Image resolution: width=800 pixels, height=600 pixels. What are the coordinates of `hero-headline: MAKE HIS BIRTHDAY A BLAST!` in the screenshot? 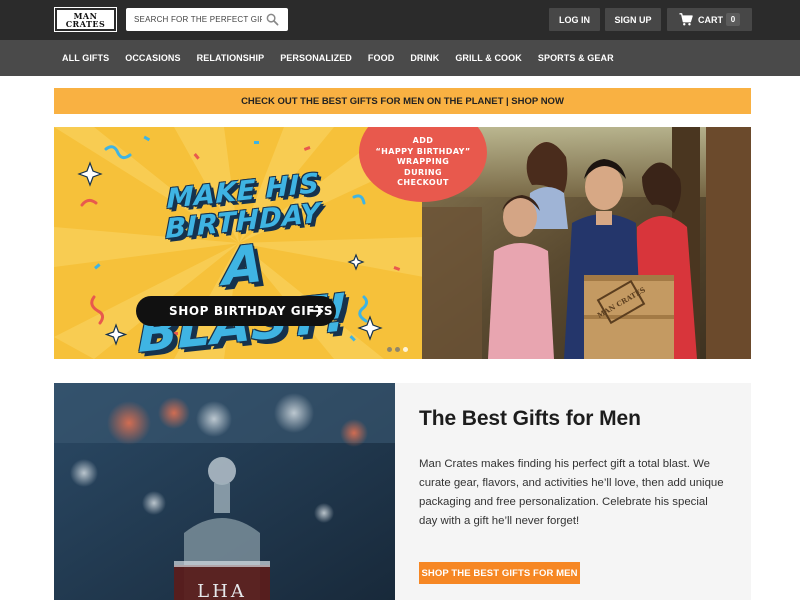 It's located at (243, 261).